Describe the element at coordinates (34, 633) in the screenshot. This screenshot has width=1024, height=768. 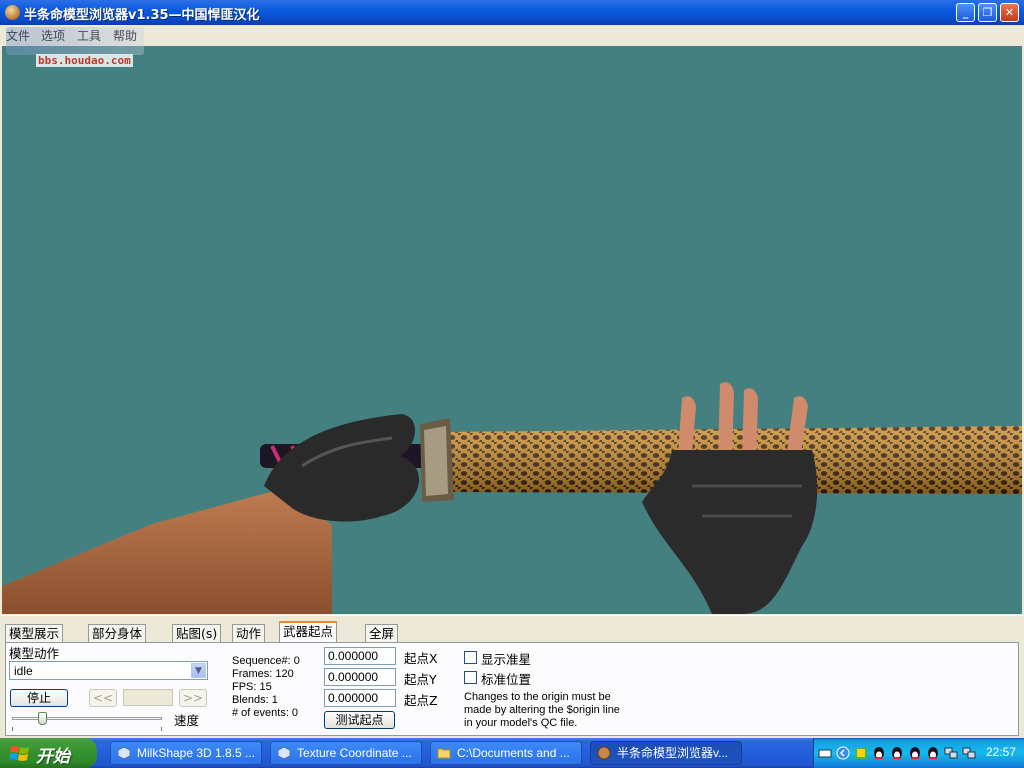
I see `tab-model-display: 模型展示` at that location.